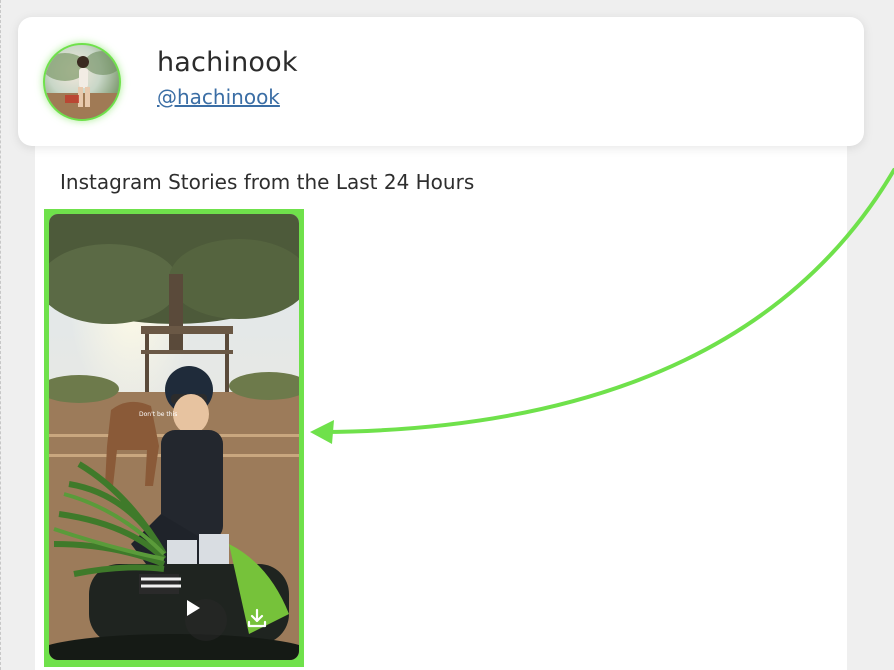 The height and width of the screenshot is (670, 894). Describe the element at coordinates (82, 82) in the screenshot. I see `avatar` at that location.